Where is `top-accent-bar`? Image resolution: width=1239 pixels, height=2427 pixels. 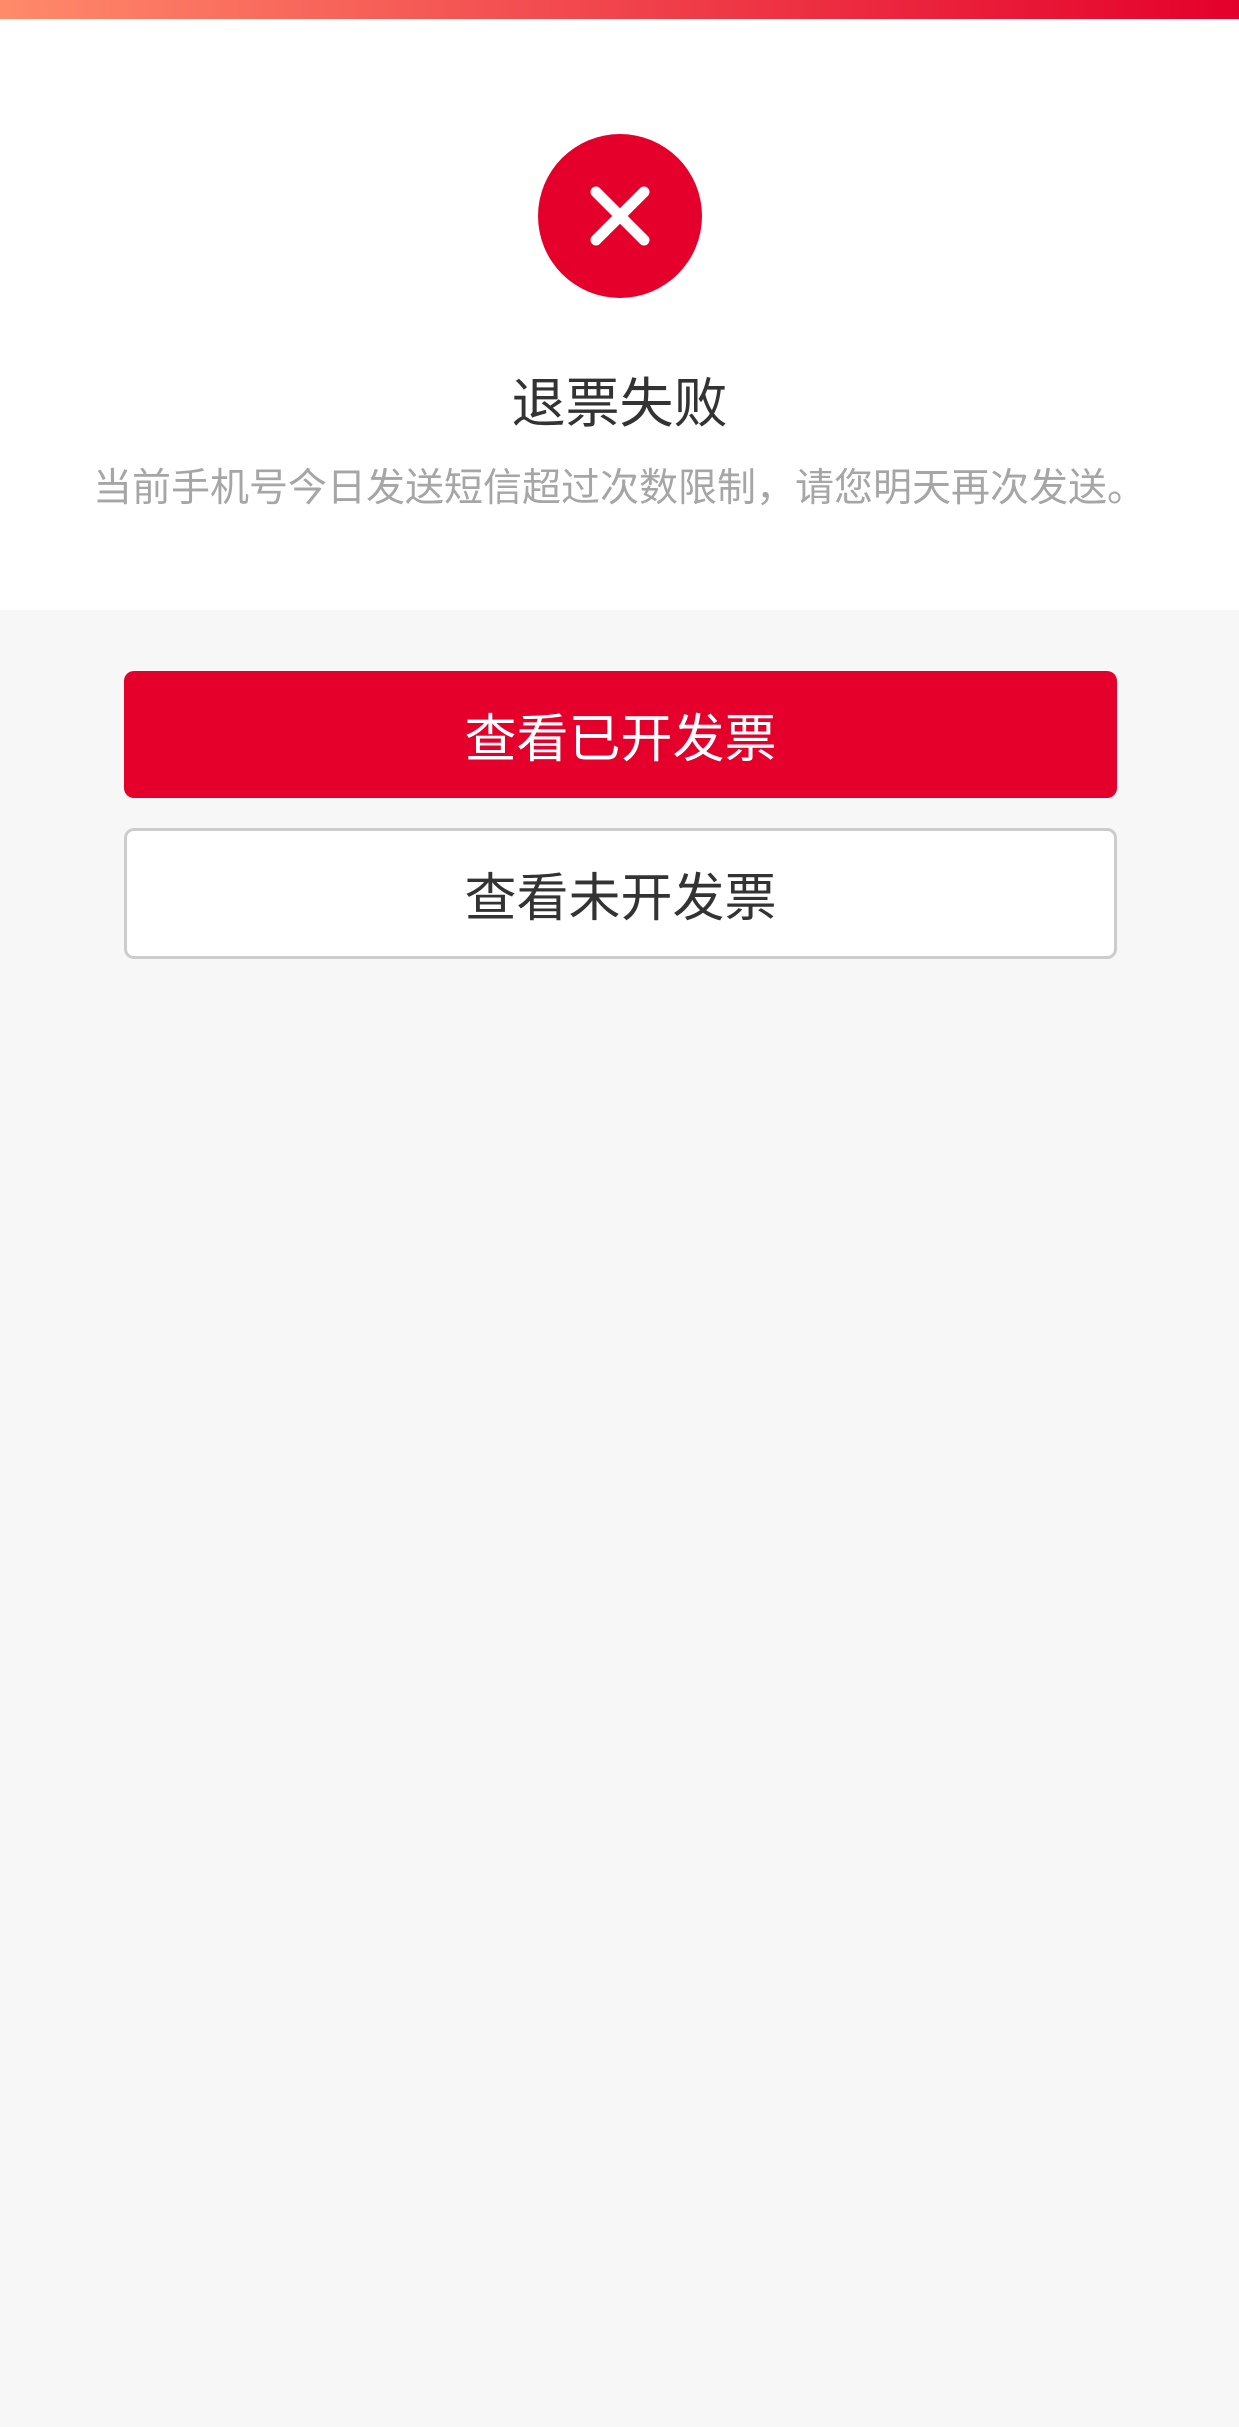
top-accent-bar is located at coordinates (619, 9).